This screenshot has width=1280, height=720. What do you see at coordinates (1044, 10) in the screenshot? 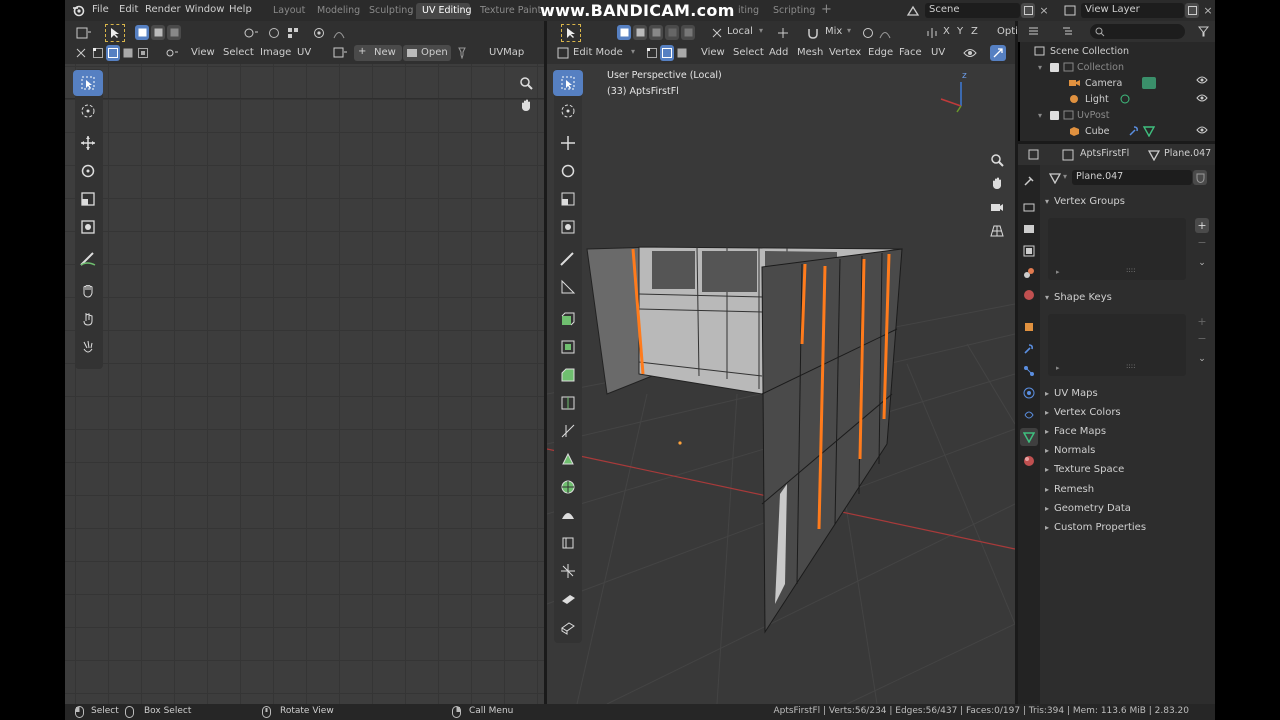
I see `remove-scene-icon: ×` at bounding box center [1044, 10].